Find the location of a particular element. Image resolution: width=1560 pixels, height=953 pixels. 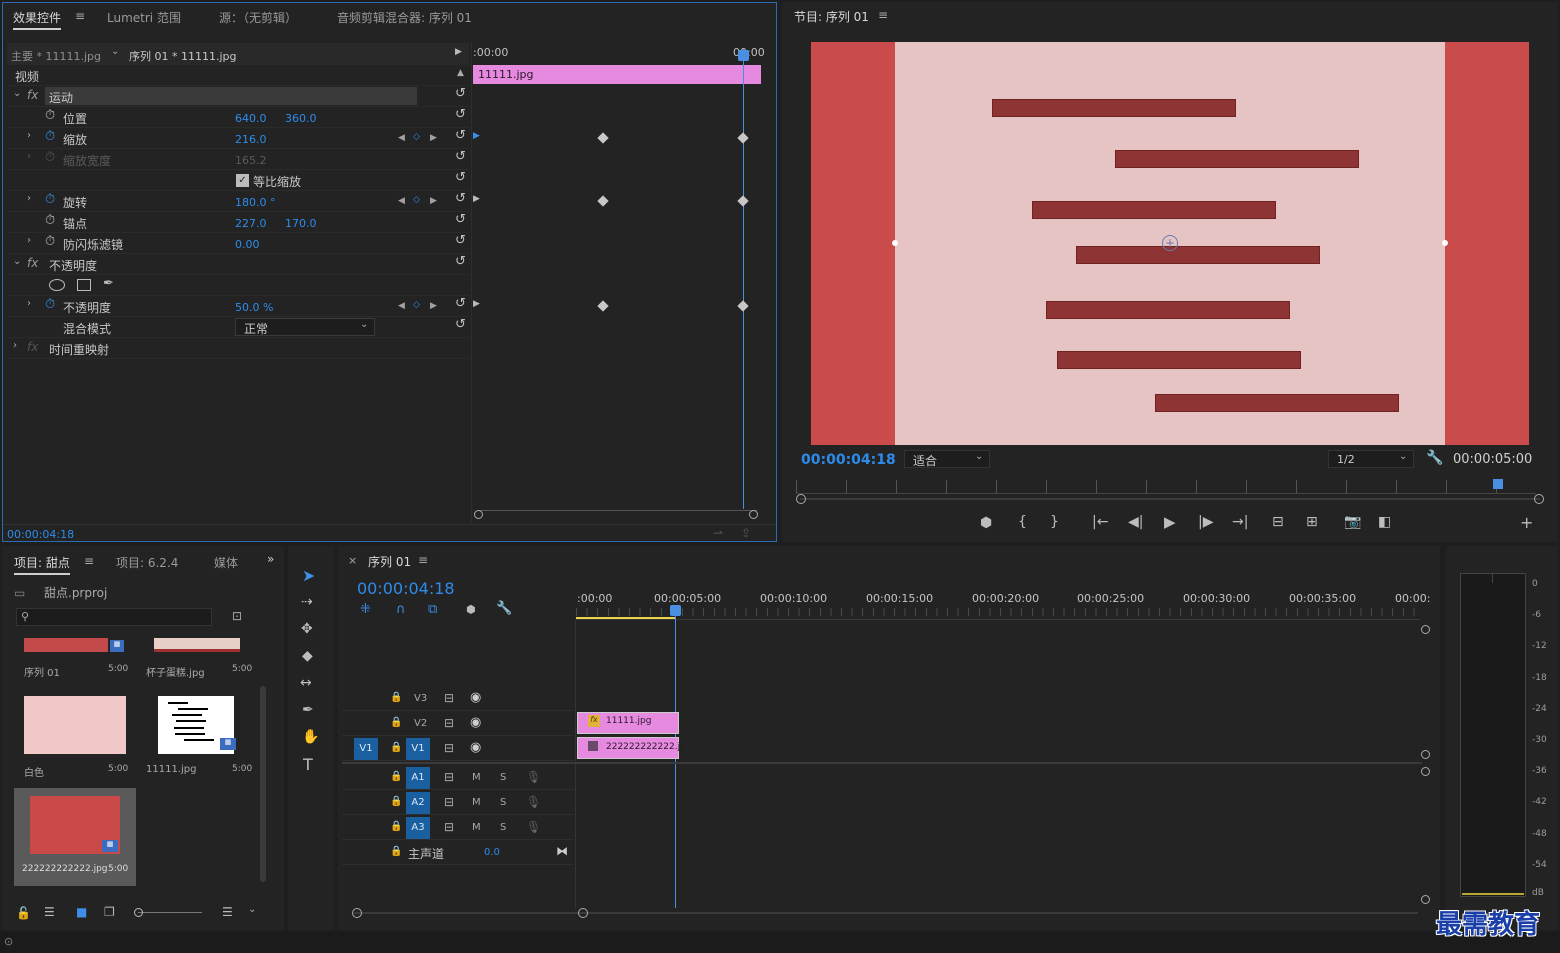

filter-icon: ⇀ is located at coordinates (718, 533).